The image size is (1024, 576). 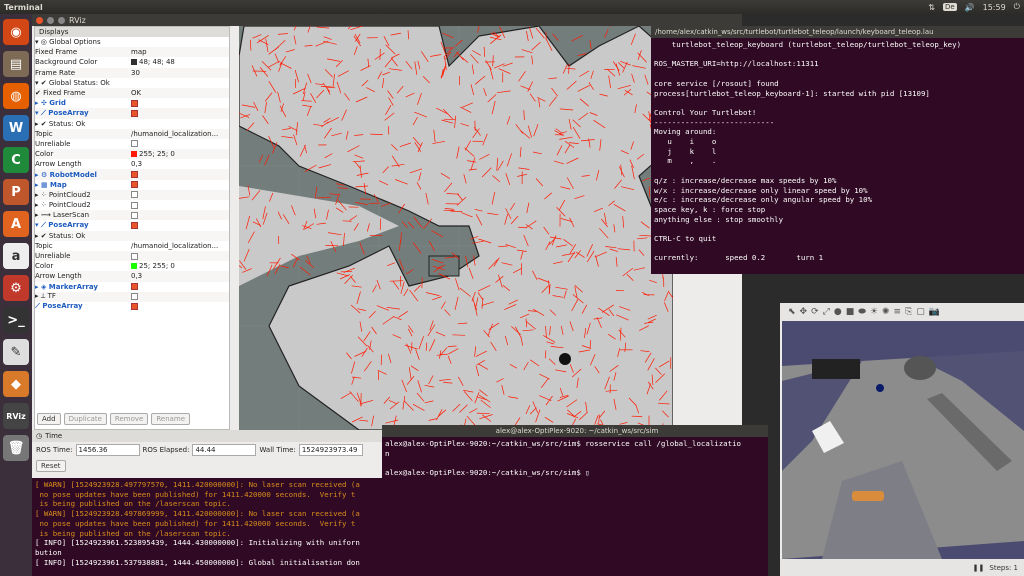 I want to click on launcher-ubuntu-dash-icon: ◉, so click(x=16, y=32).